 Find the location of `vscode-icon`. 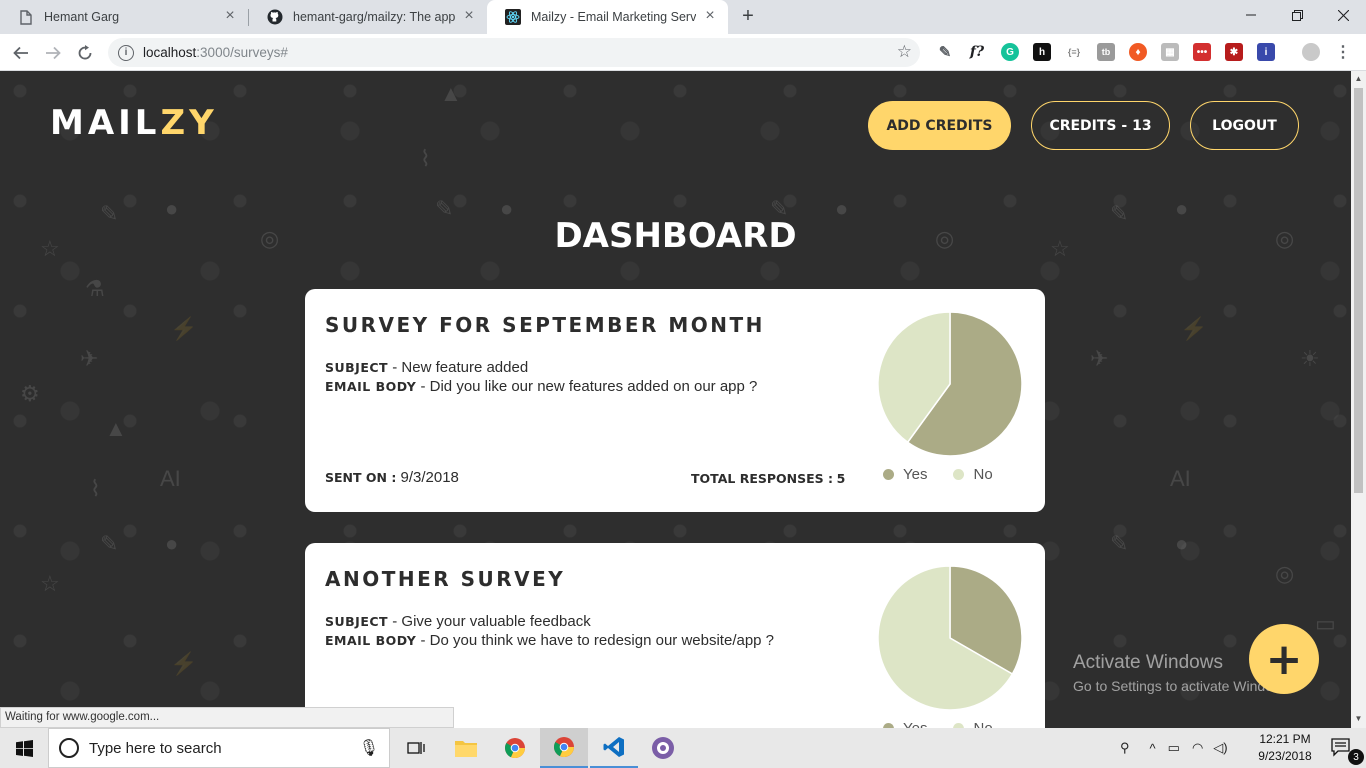

vscode-icon is located at coordinates (613, 747).